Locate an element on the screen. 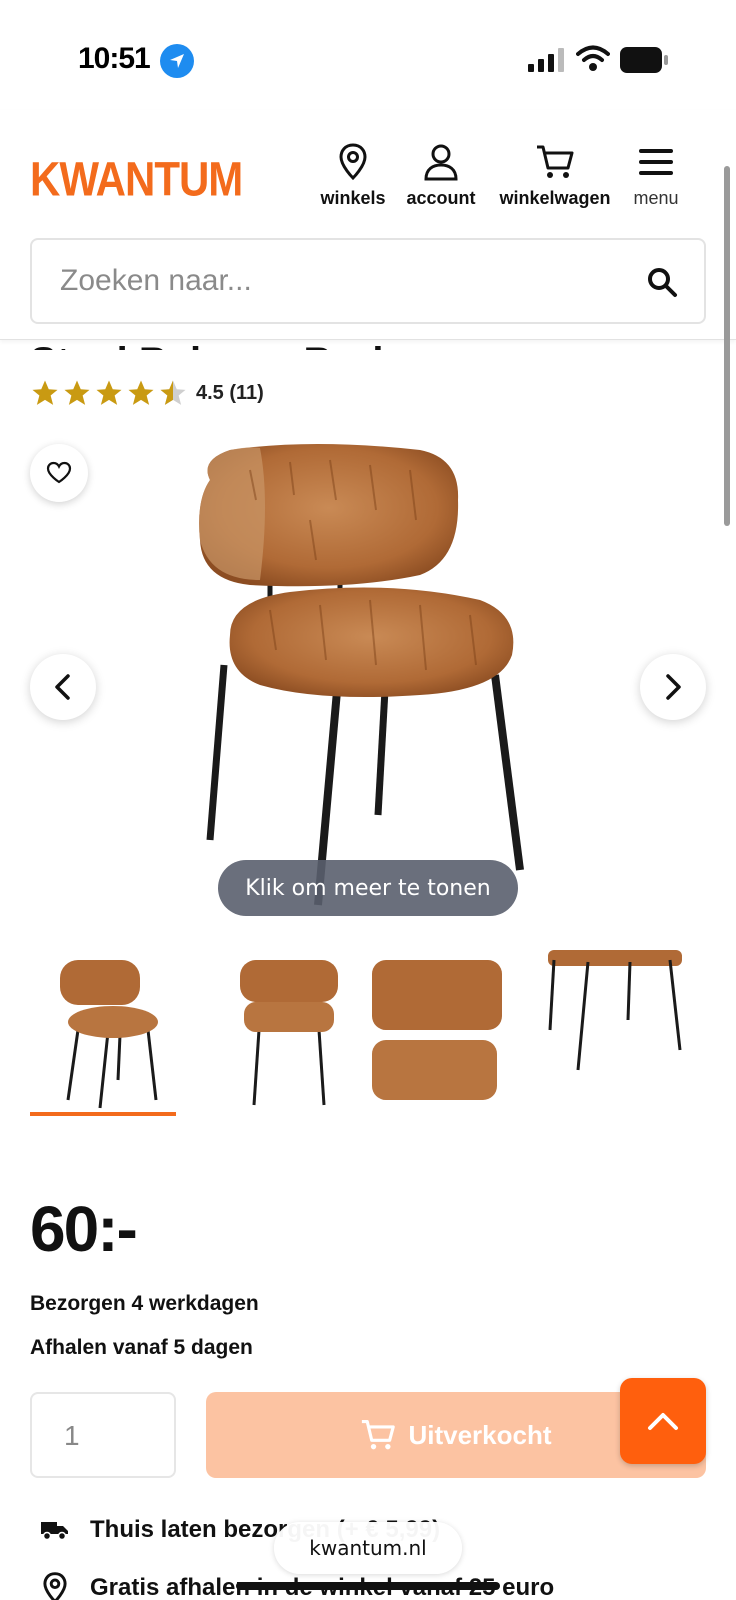 This screenshot has width=736, height=1600. thumbnail-strip is located at coordinates (370, 1035).